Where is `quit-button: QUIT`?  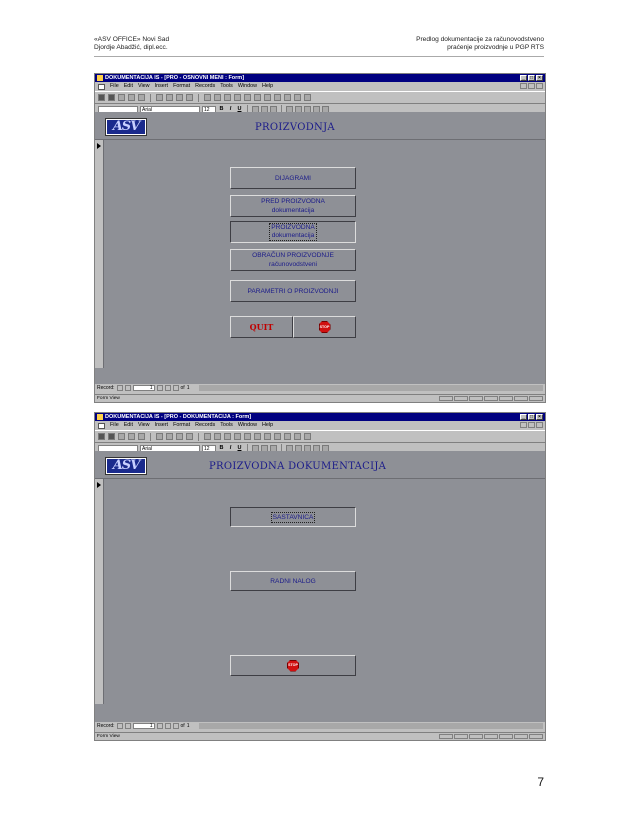 quit-button: QUIT is located at coordinates (261, 327).